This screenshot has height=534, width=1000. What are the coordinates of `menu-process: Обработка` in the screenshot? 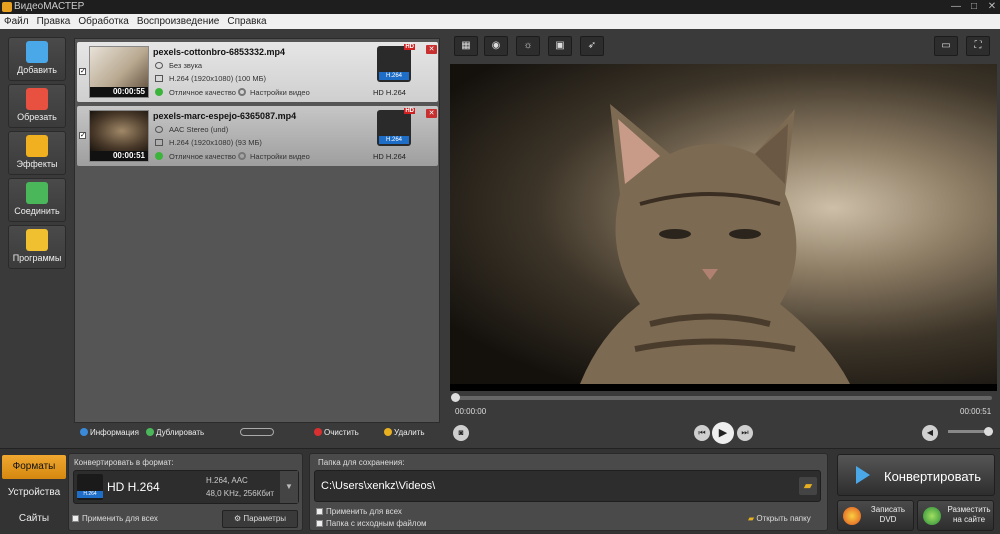 It's located at (103, 21).